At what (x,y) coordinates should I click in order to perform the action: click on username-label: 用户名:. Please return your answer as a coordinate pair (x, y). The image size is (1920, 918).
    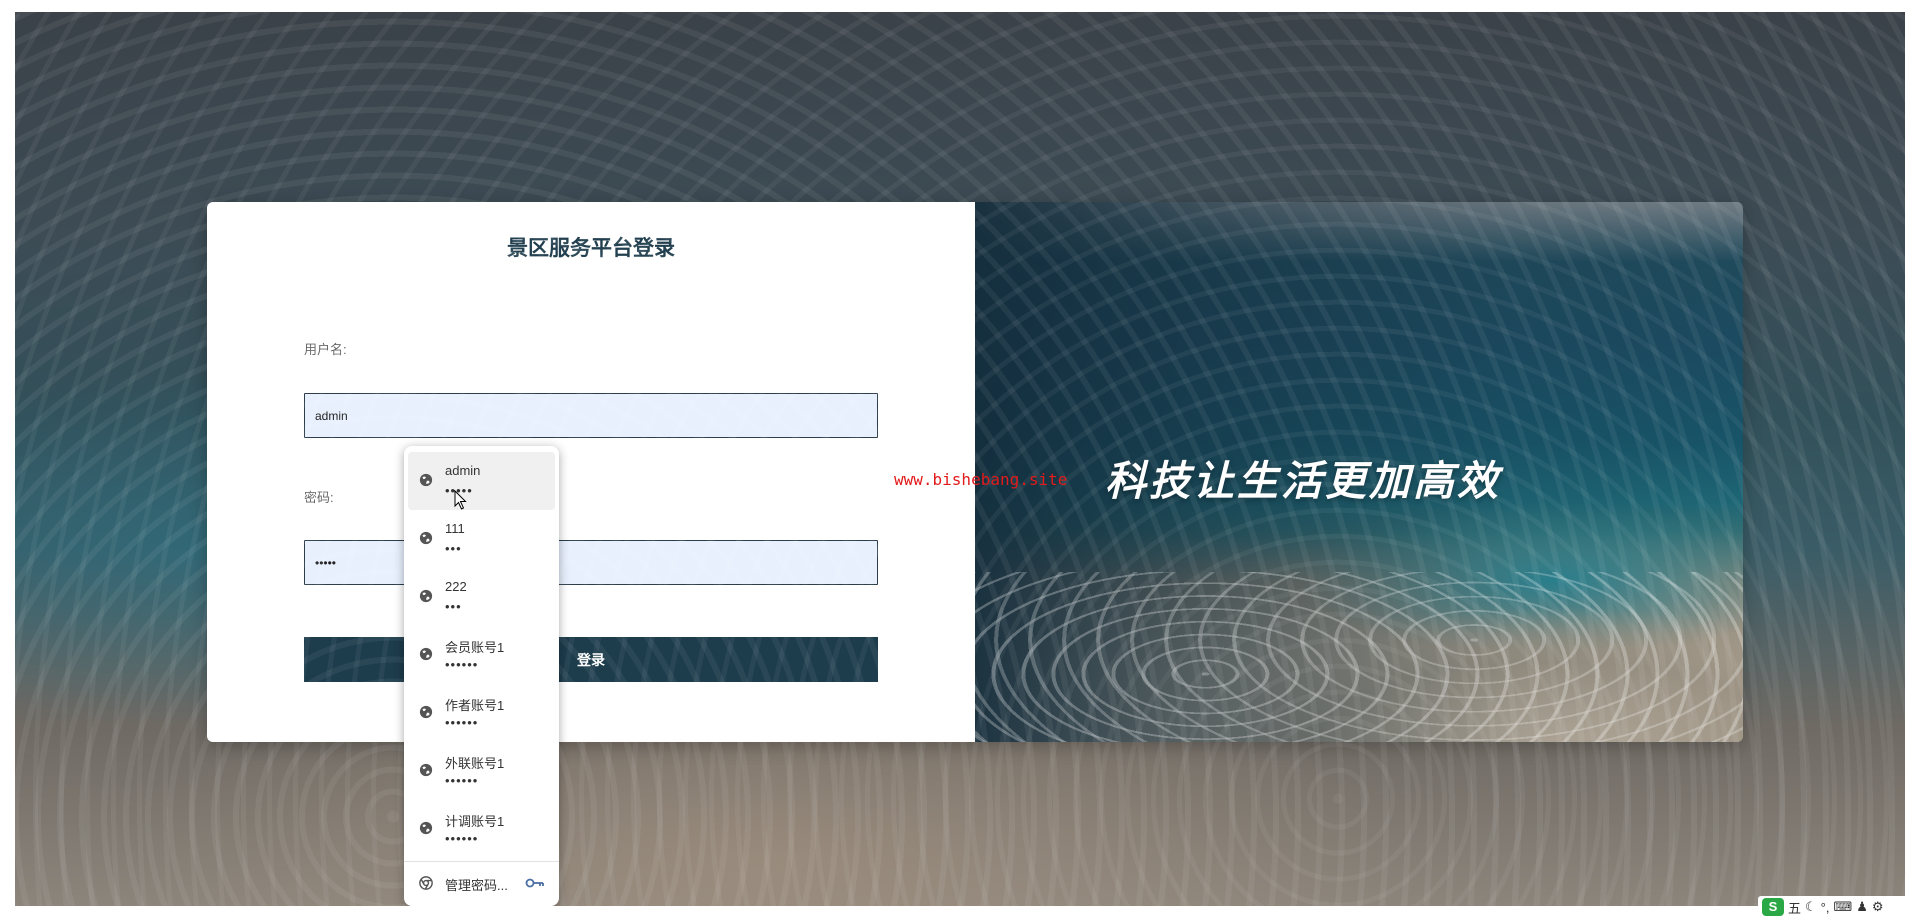
    Looking at the image, I should click on (325, 349).